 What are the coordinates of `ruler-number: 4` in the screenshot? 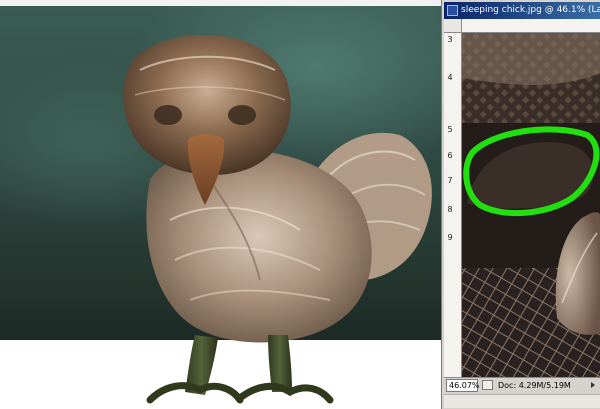 It's located at (450, 77).